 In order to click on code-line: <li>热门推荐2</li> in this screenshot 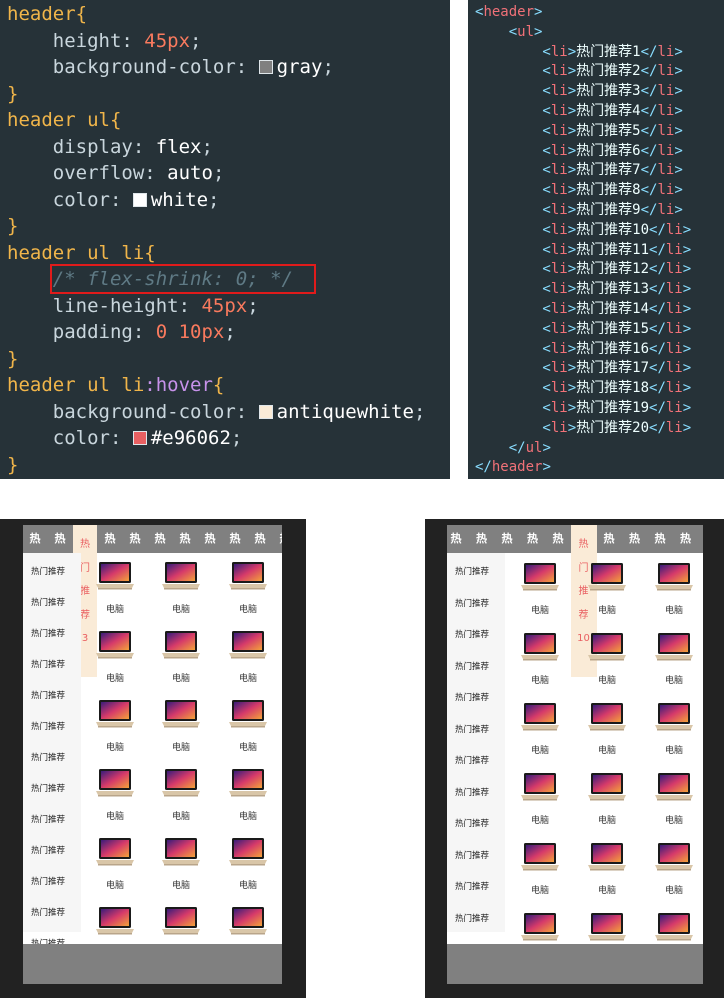, I will do `click(578, 72)`.